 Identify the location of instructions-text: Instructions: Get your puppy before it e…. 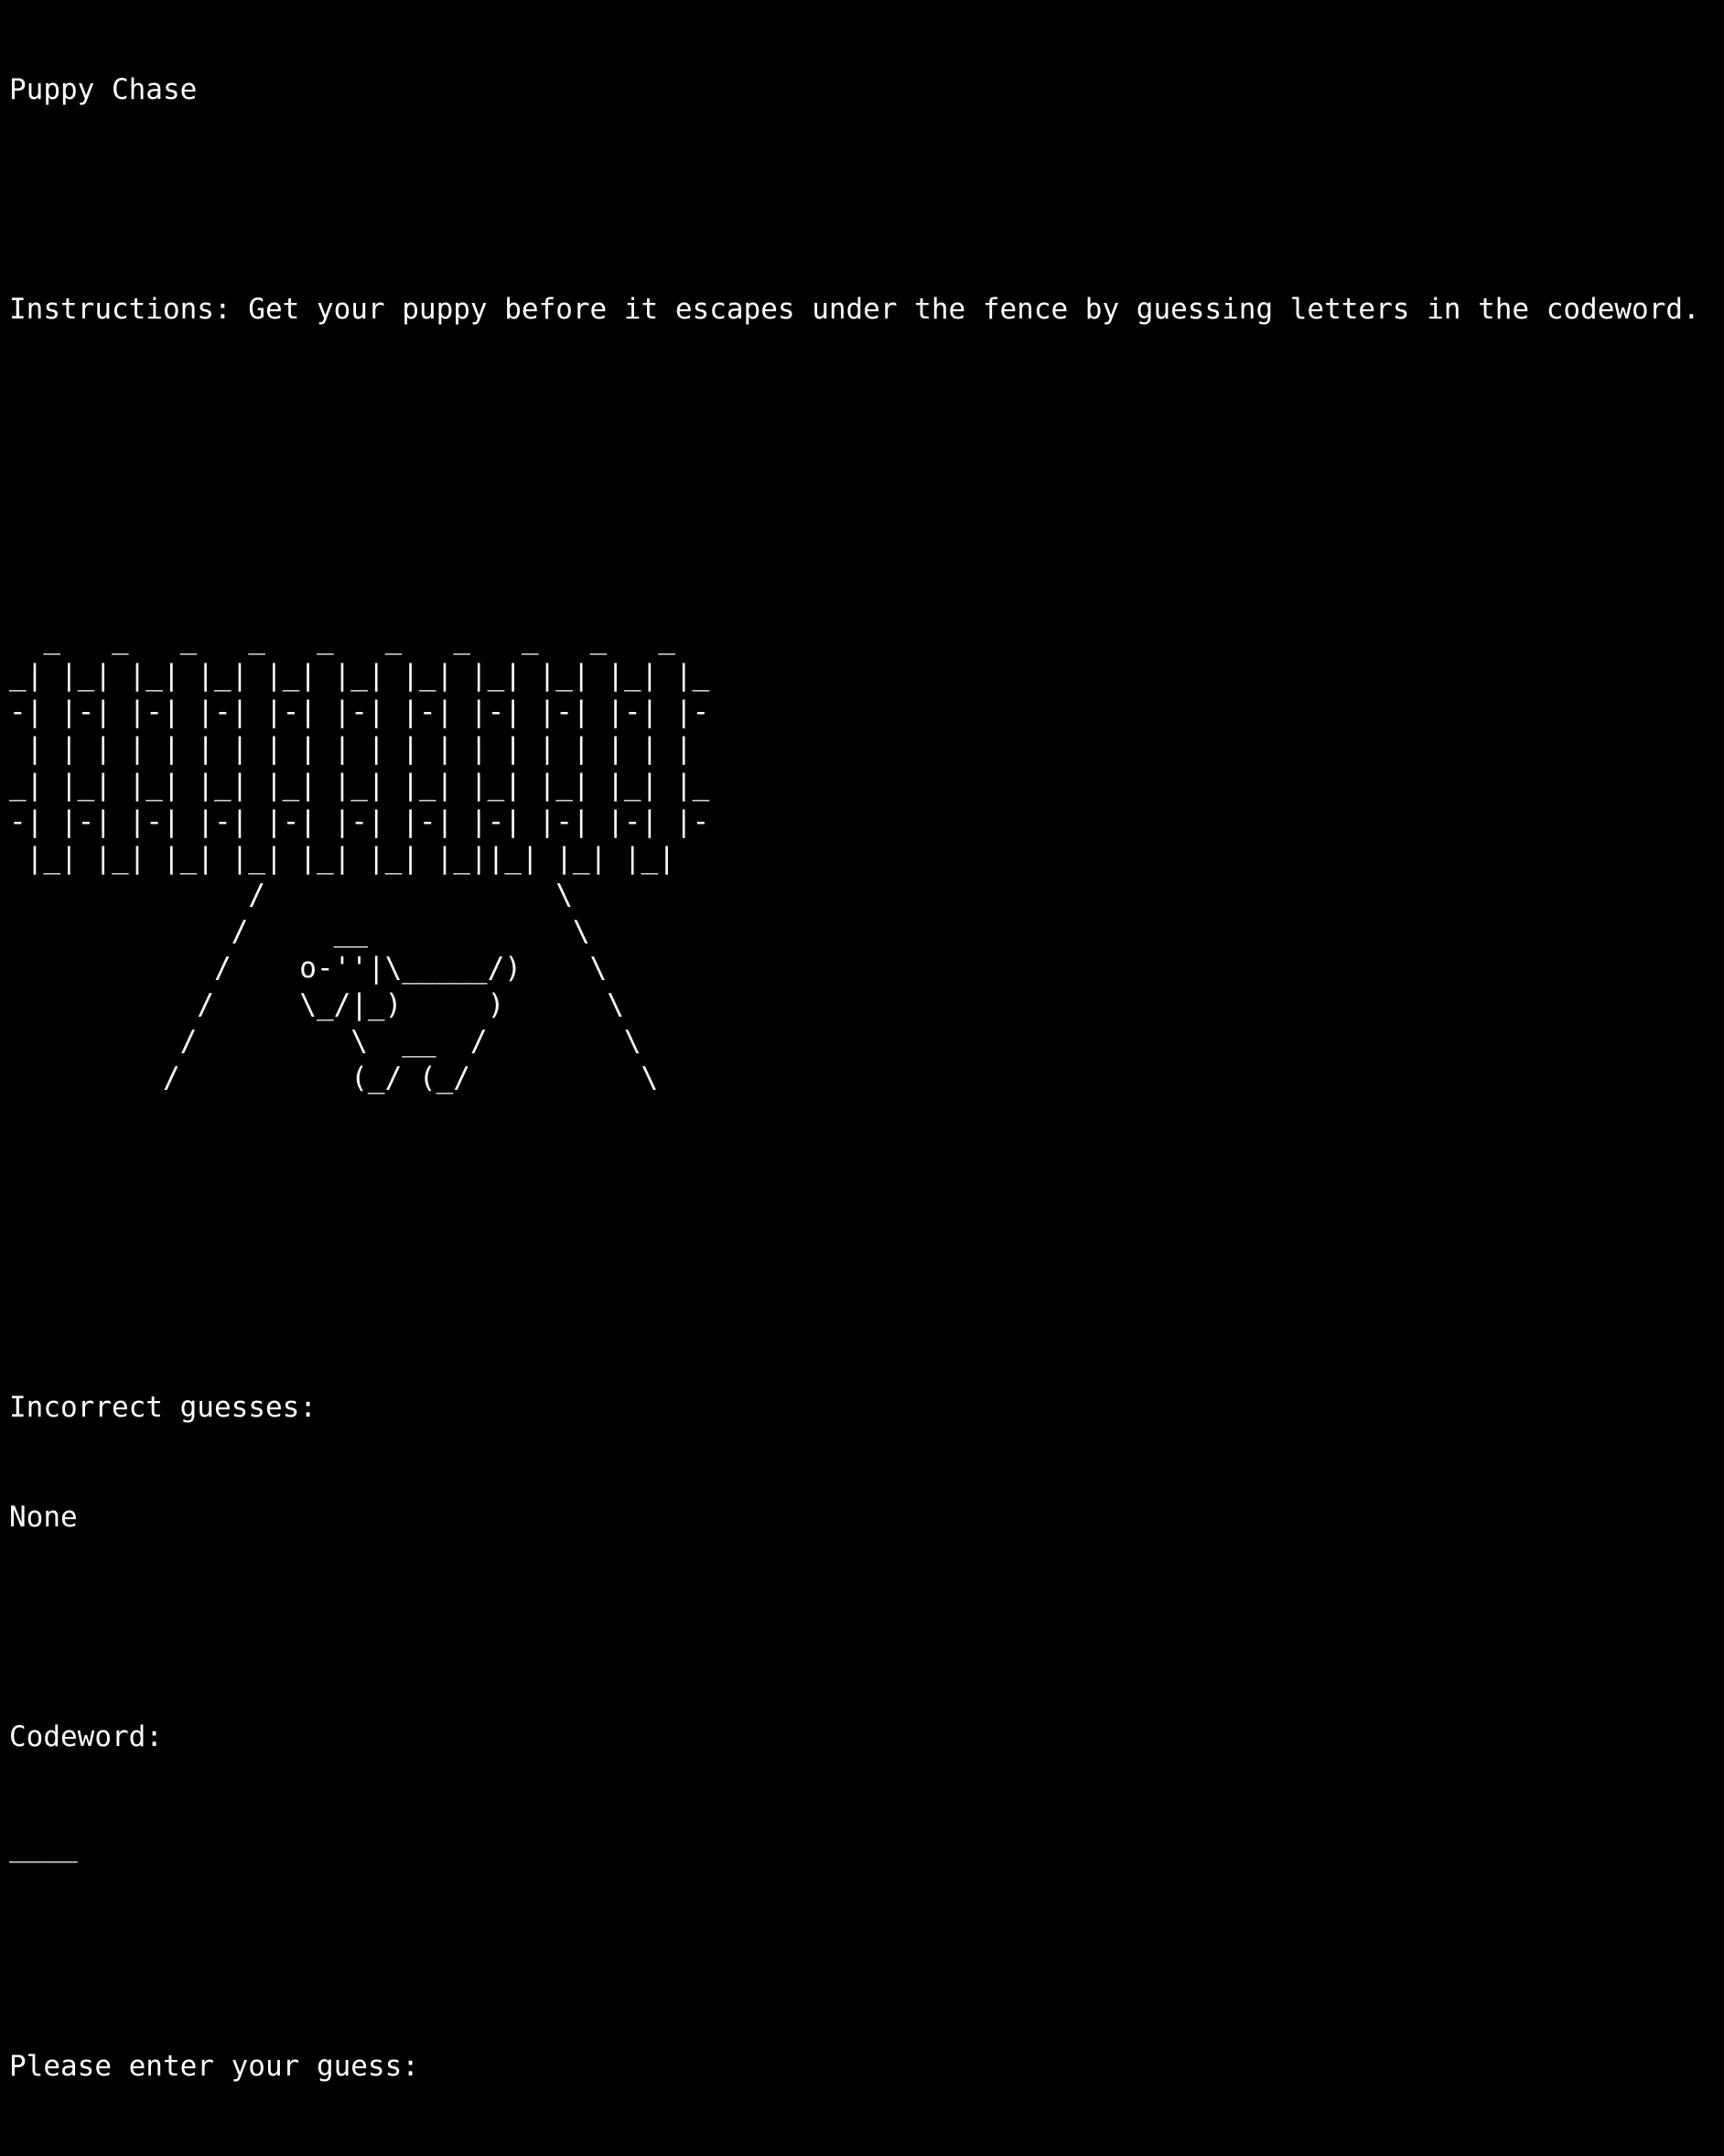
(855, 310).